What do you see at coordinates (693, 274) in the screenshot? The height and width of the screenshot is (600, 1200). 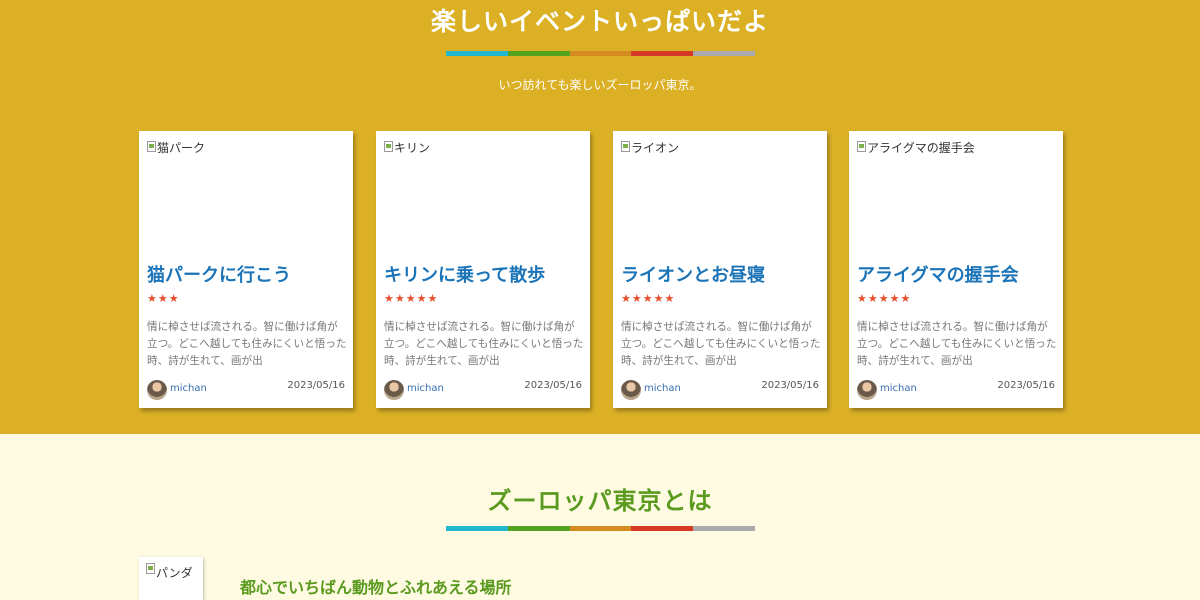 I see `card-title-link: ライオンとお昼寝` at bounding box center [693, 274].